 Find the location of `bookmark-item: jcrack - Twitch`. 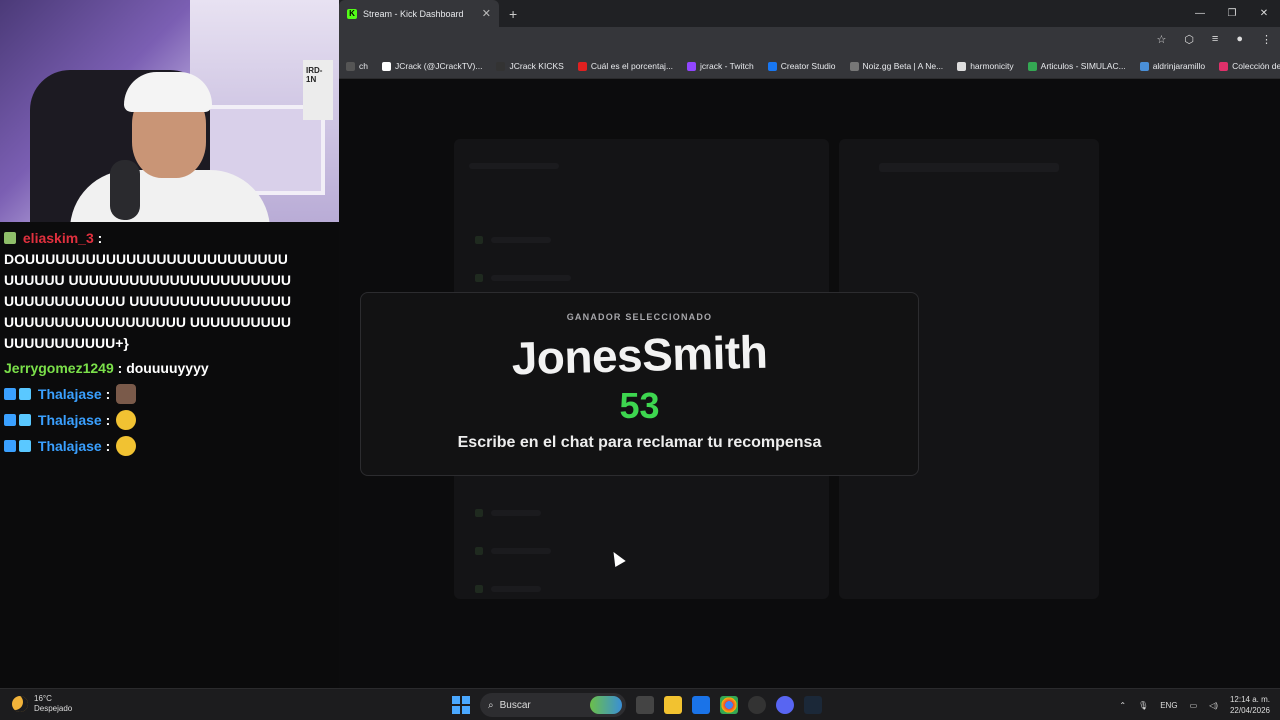

bookmark-item: jcrack - Twitch is located at coordinates (720, 66).